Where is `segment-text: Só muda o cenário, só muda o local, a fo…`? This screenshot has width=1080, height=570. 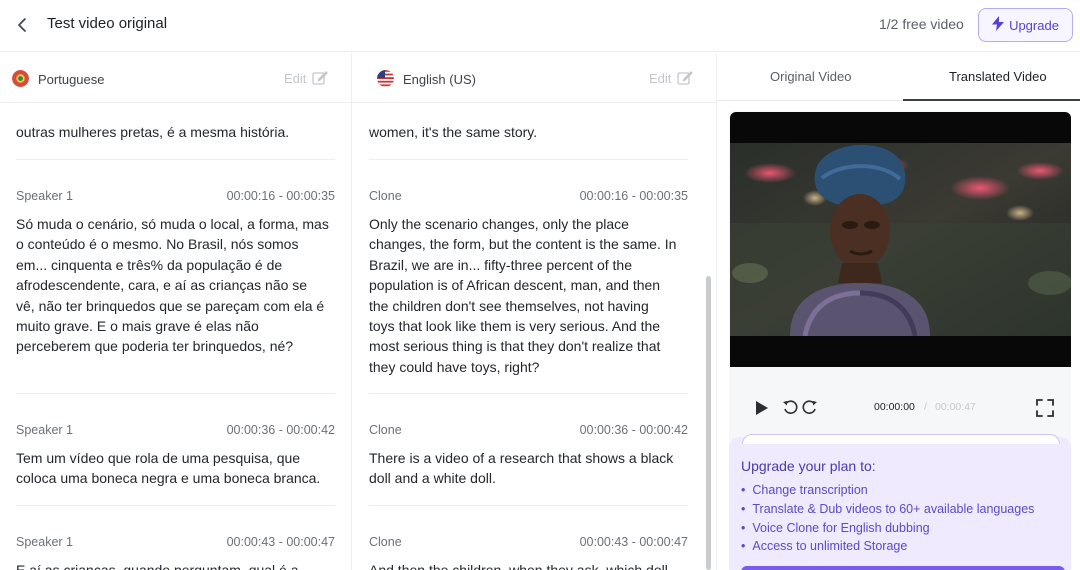
segment-text: Só muda o cenário, só muda o local, a fo… is located at coordinates (181, 285).